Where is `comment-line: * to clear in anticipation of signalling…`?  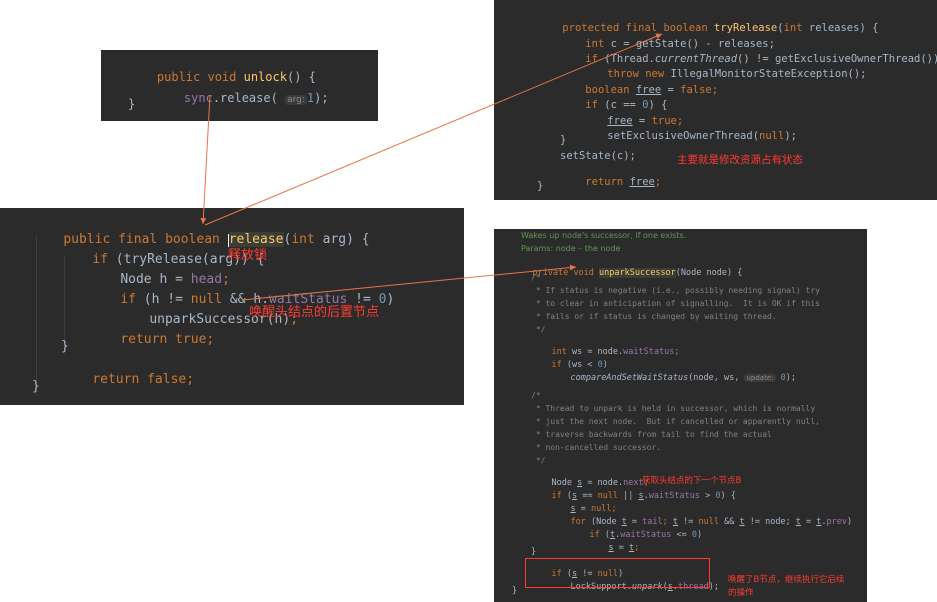
comment-line: * to clear in anticipation of signalling… is located at coordinates (675, 303).